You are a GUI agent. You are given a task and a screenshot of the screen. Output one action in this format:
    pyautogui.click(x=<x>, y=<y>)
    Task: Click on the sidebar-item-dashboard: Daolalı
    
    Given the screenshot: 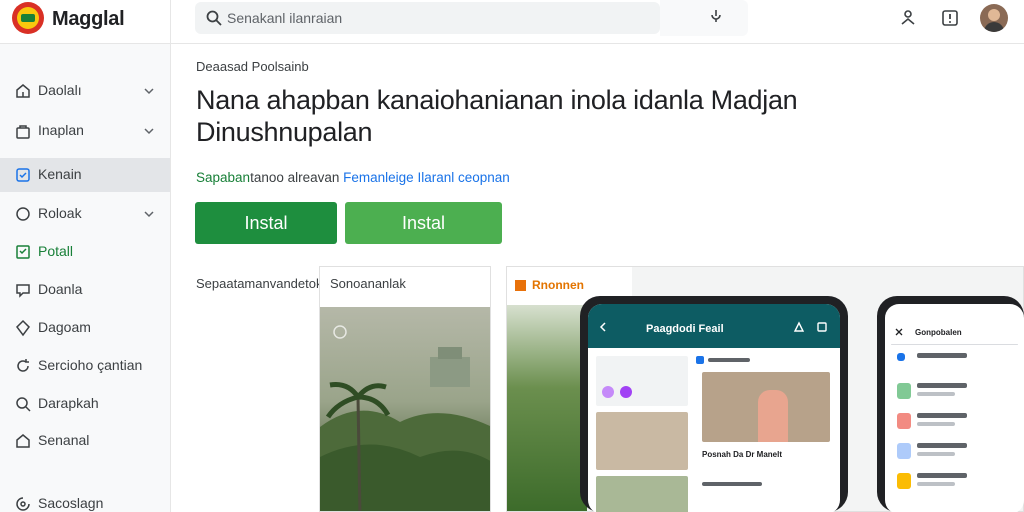 What is the action you would take?
    pyautogui.click(x=85, y=91)
    